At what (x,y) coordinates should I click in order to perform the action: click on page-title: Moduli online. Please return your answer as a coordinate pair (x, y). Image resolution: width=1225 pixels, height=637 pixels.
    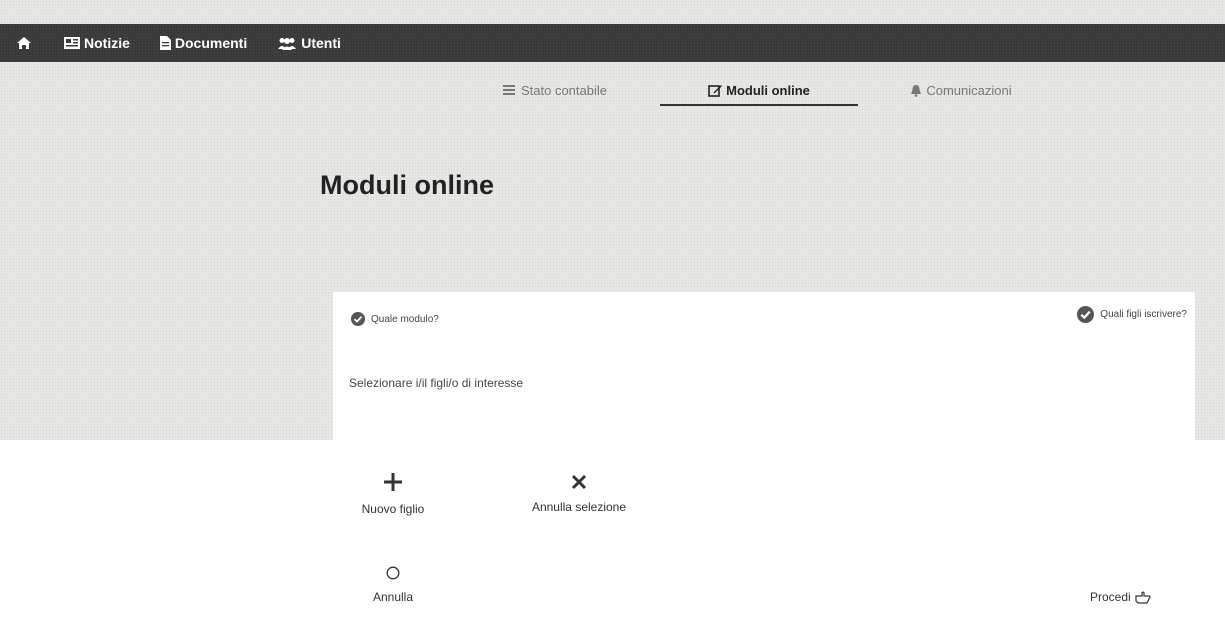
    Looking at the image, I should click on (407, 185).